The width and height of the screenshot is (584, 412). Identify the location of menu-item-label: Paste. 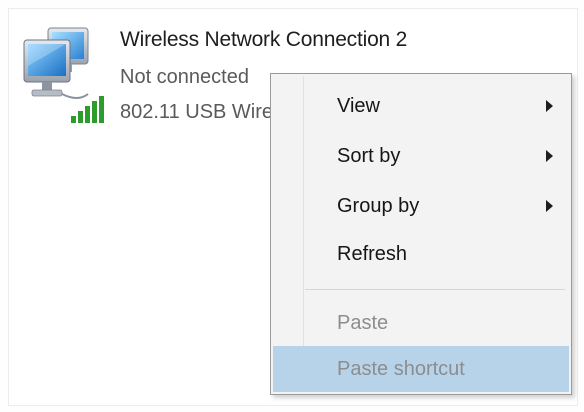
(363, 323).